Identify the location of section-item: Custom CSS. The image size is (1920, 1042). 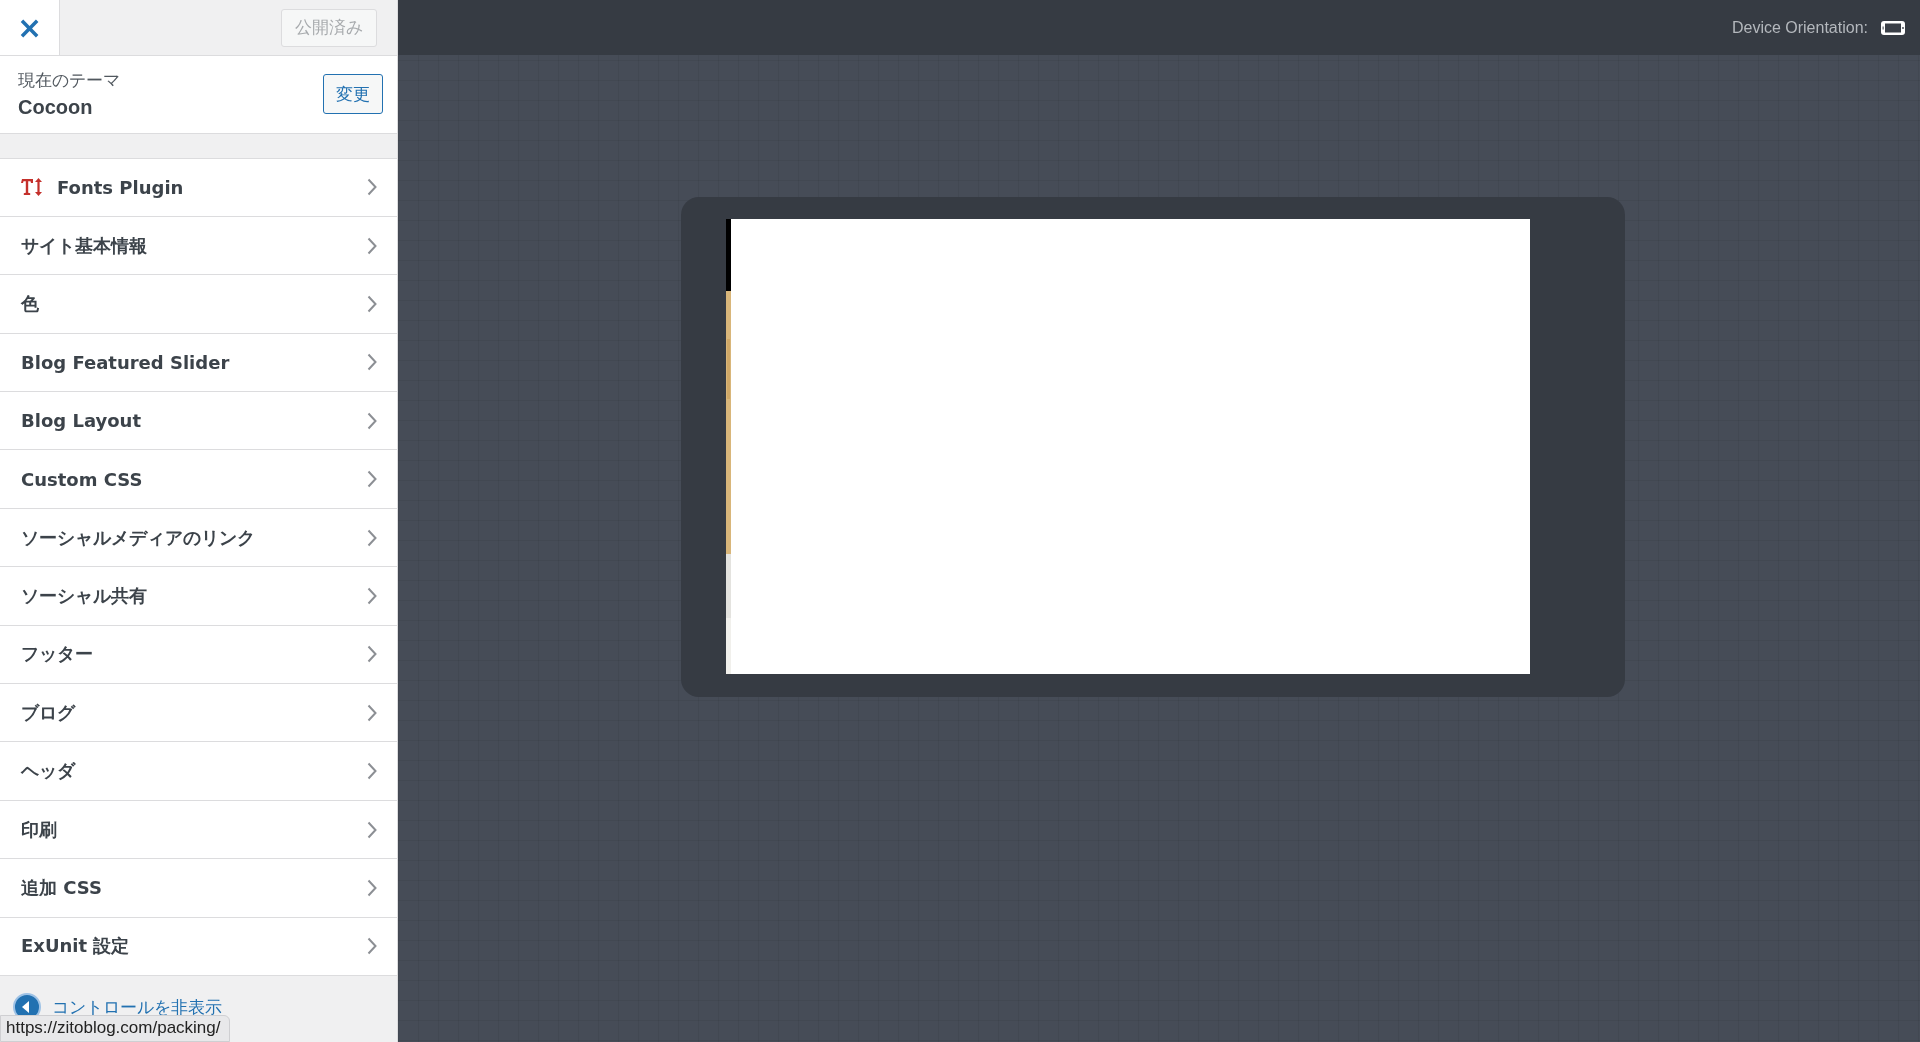
(198, 479).